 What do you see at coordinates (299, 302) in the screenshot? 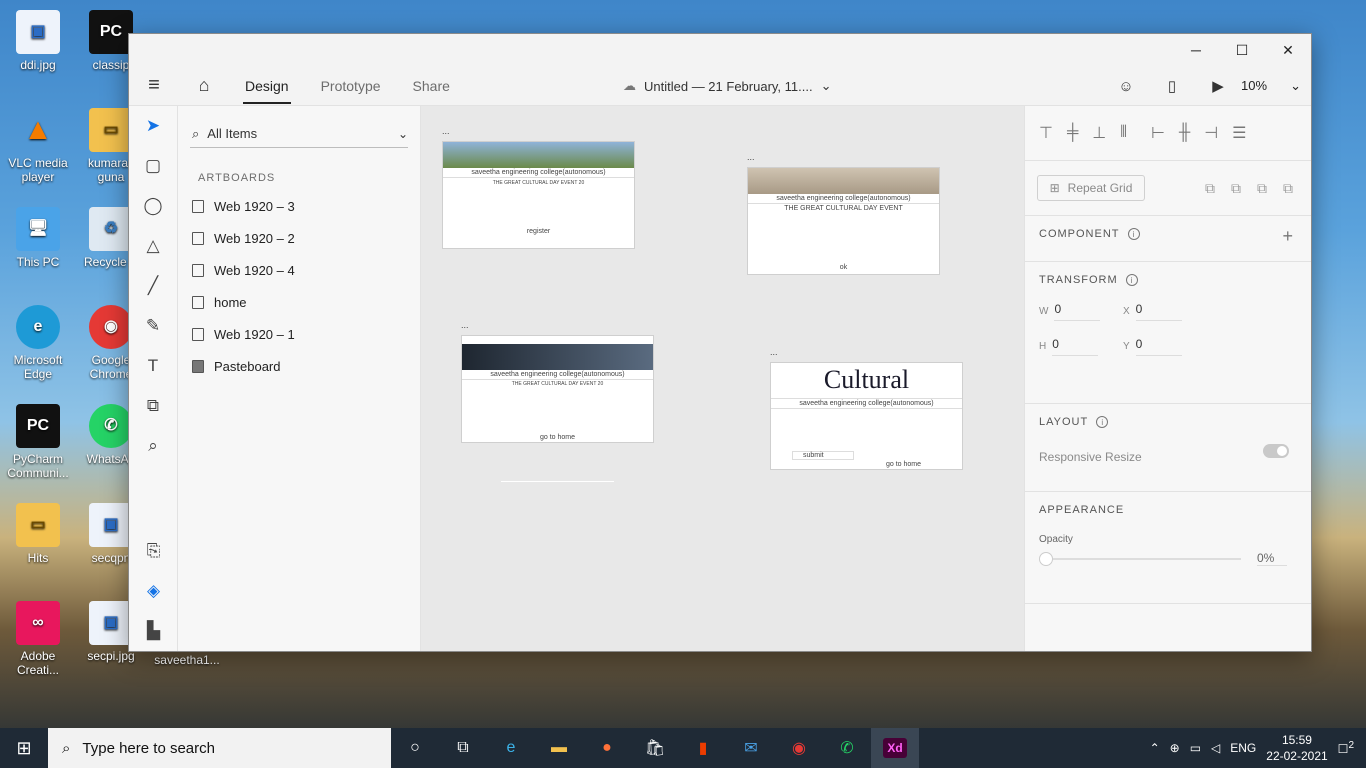
I see `layer-item: home` at bounding box center [299, 302].